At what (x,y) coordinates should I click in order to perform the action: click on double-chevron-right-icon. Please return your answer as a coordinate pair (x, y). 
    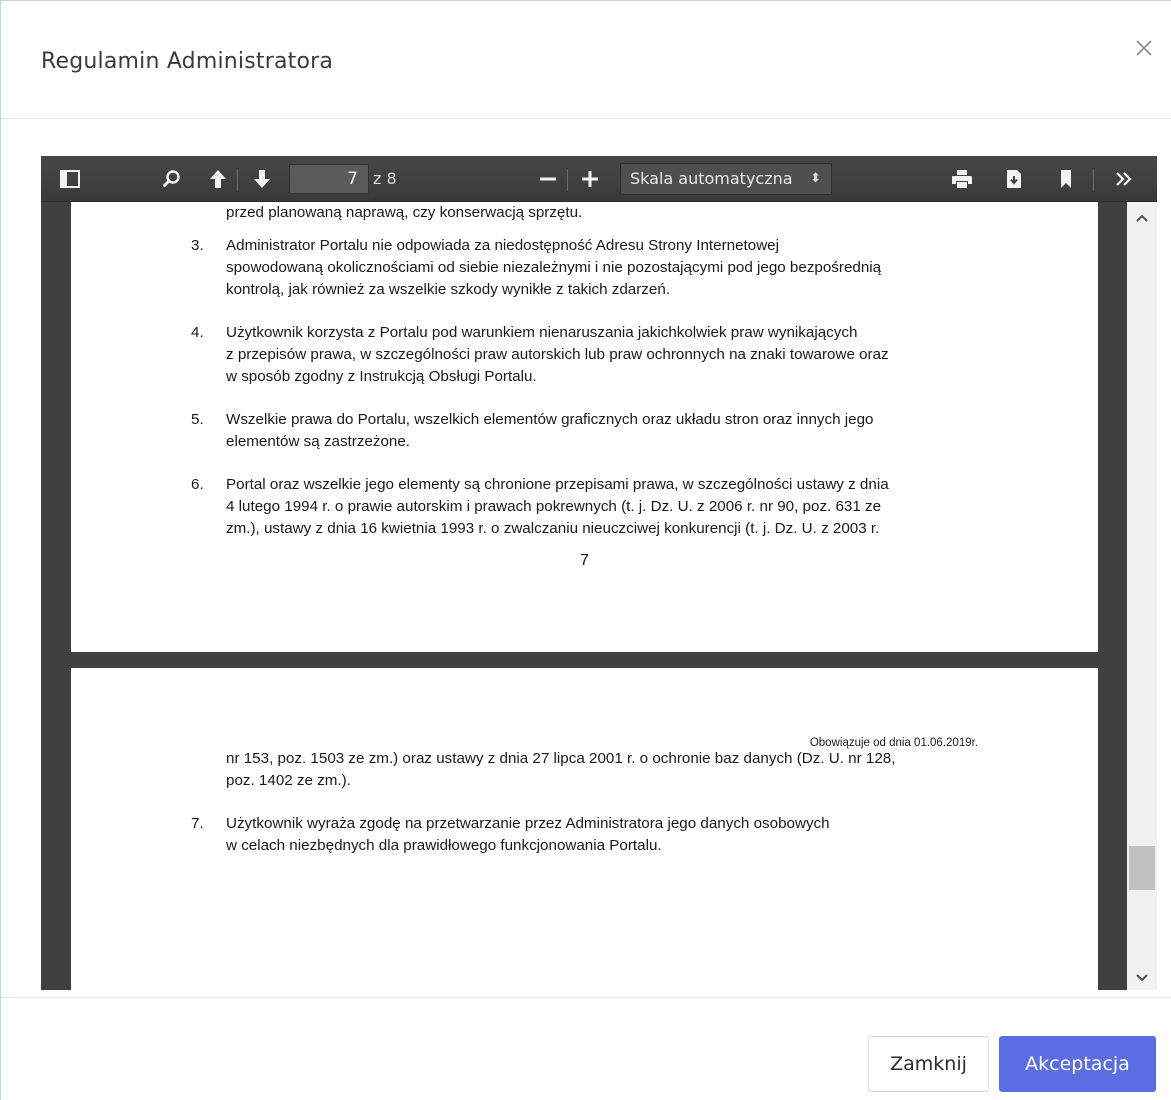
    Looking at the image, I should click on (1124, 179).